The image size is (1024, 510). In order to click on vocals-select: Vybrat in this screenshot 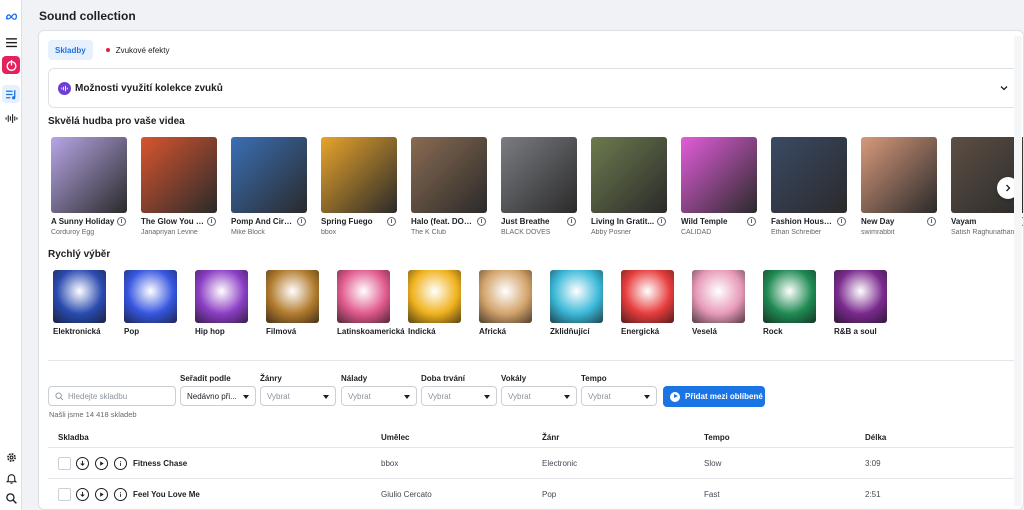, I will do `click(539, 396)`.